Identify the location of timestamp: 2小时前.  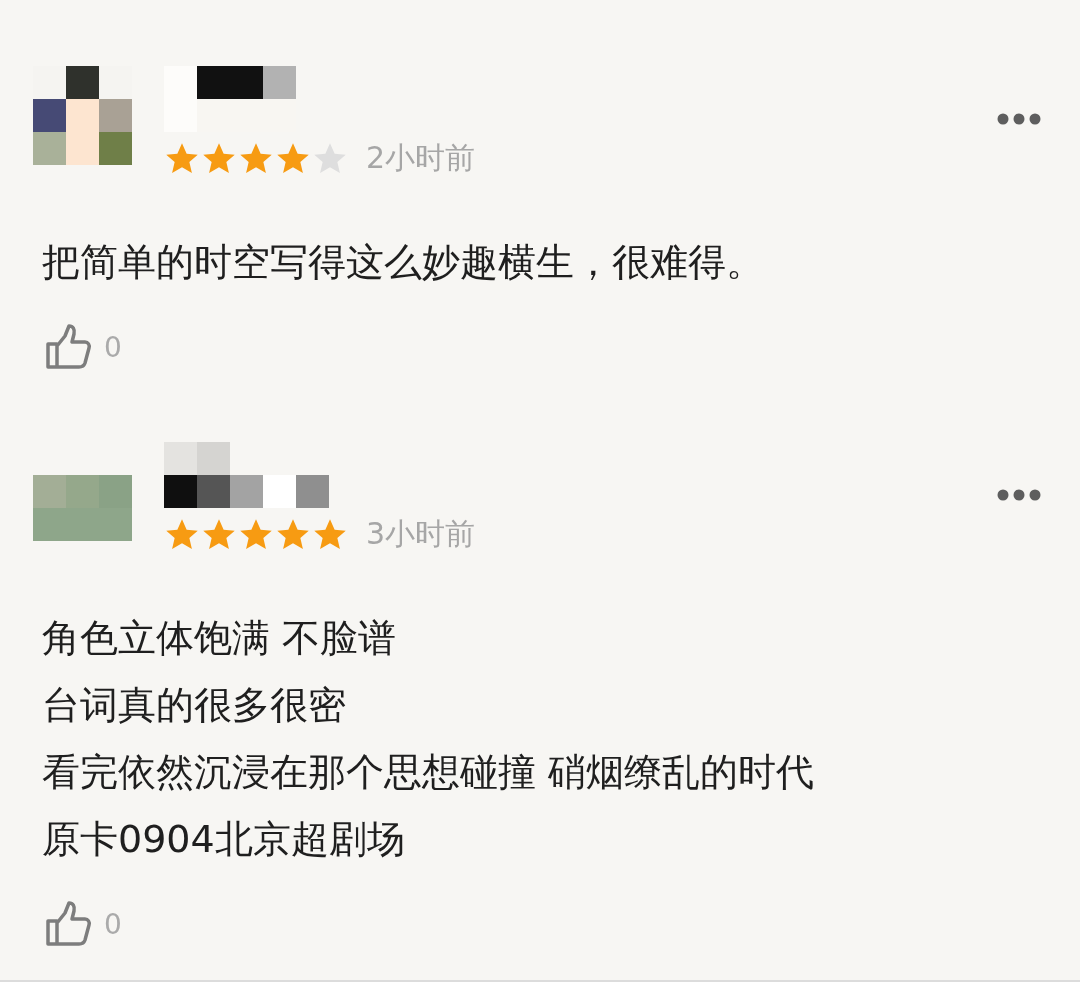
(421, 158).